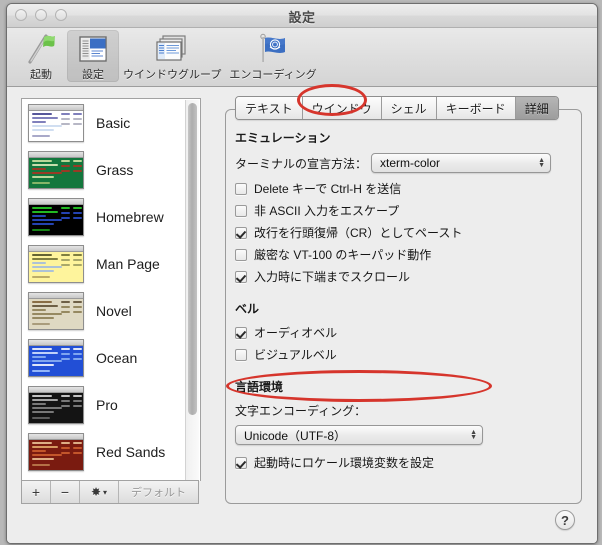 This screenshot has height=545, width=602. Describe the element at coordinates (476, 108) in the screenshot. I see `tab-keyboard: キーボード` at that location.